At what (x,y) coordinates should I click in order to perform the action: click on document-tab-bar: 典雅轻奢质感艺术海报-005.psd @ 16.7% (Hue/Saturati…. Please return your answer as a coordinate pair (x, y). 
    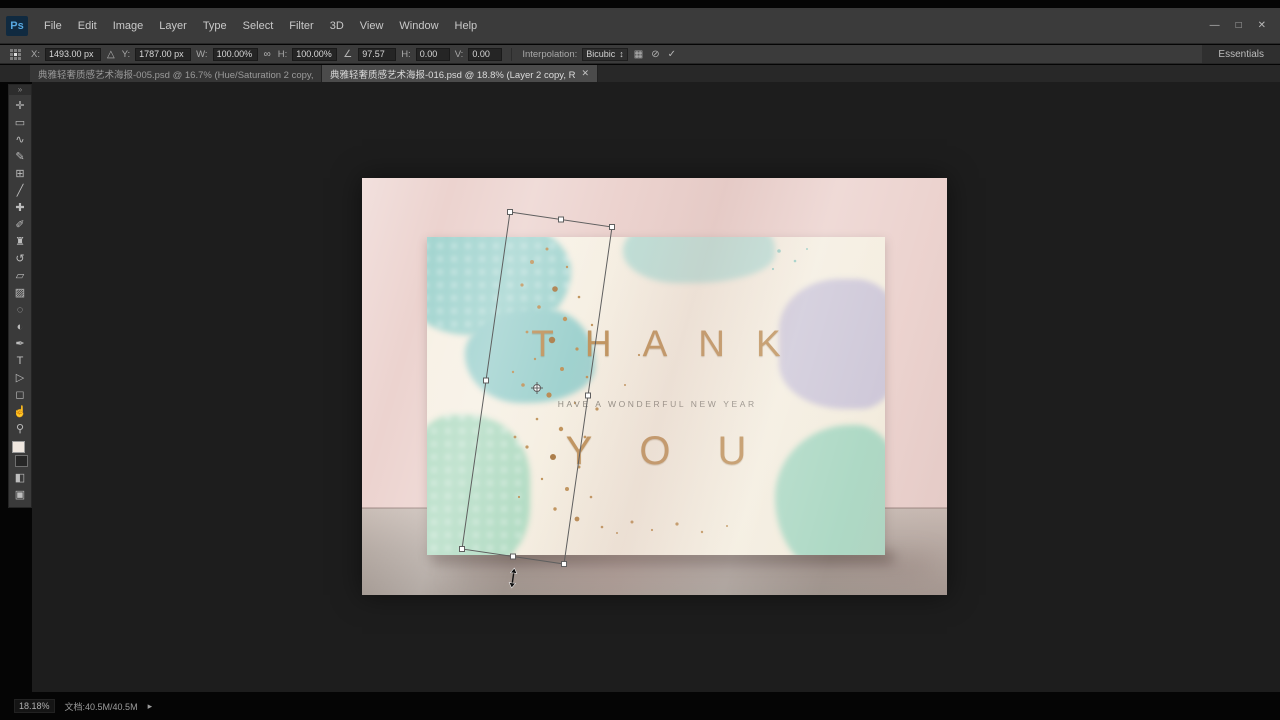
    Looking at the image, I should click on (640, 73).